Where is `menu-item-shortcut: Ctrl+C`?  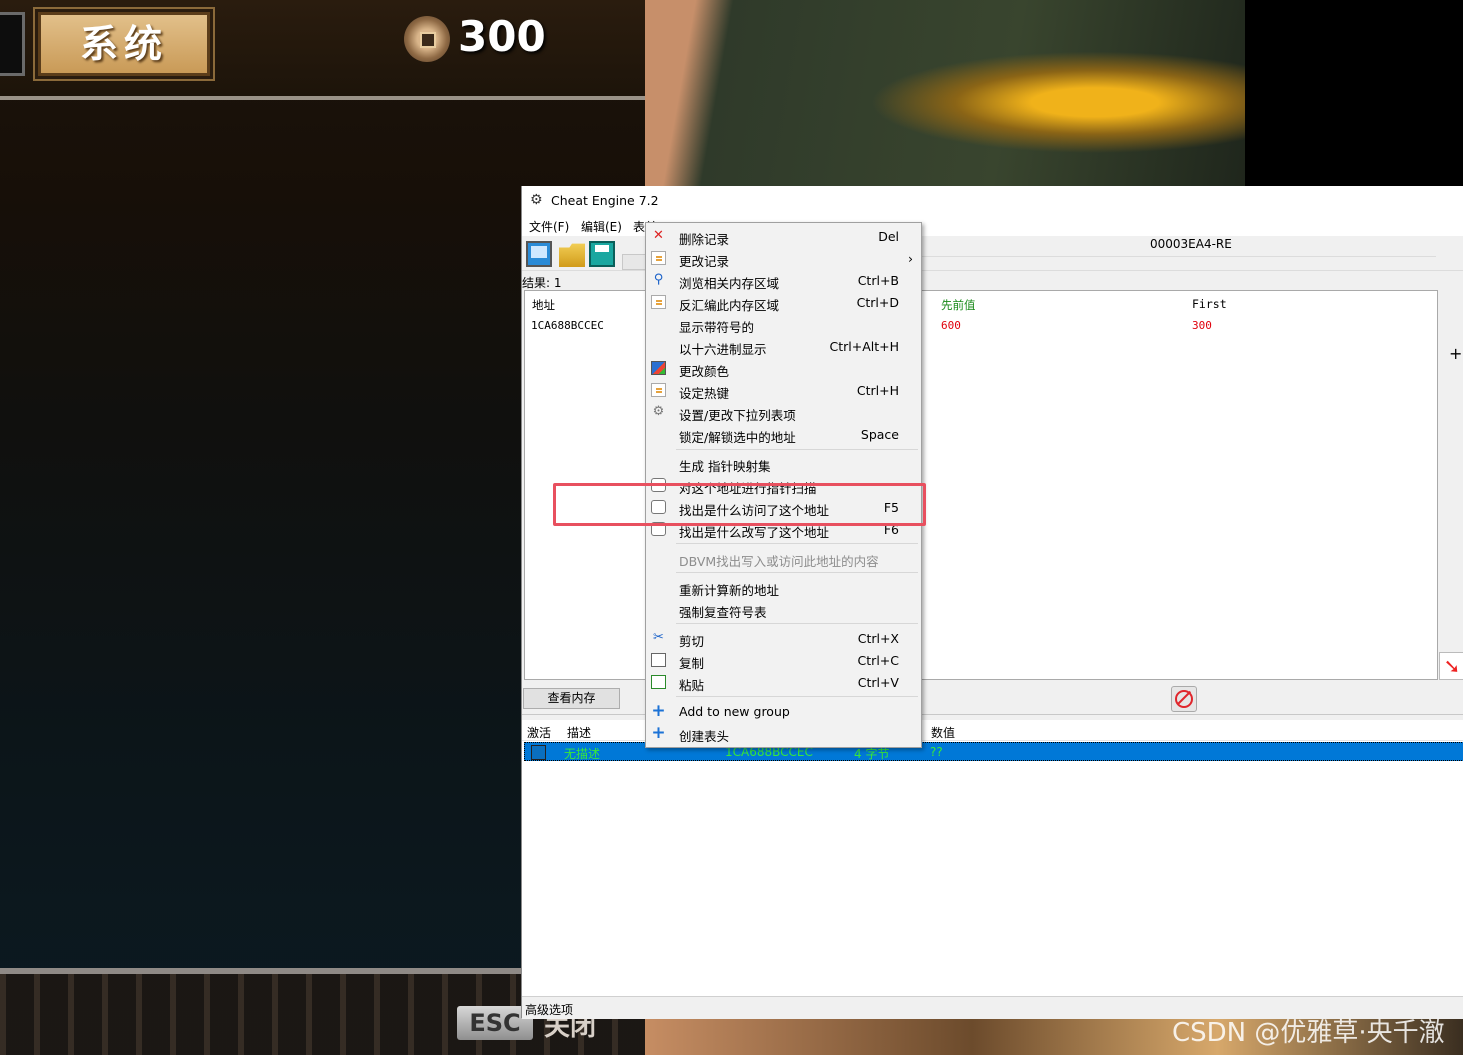
menu-item-shortcut: Ctrl+C is located at coordinates (878, 660).